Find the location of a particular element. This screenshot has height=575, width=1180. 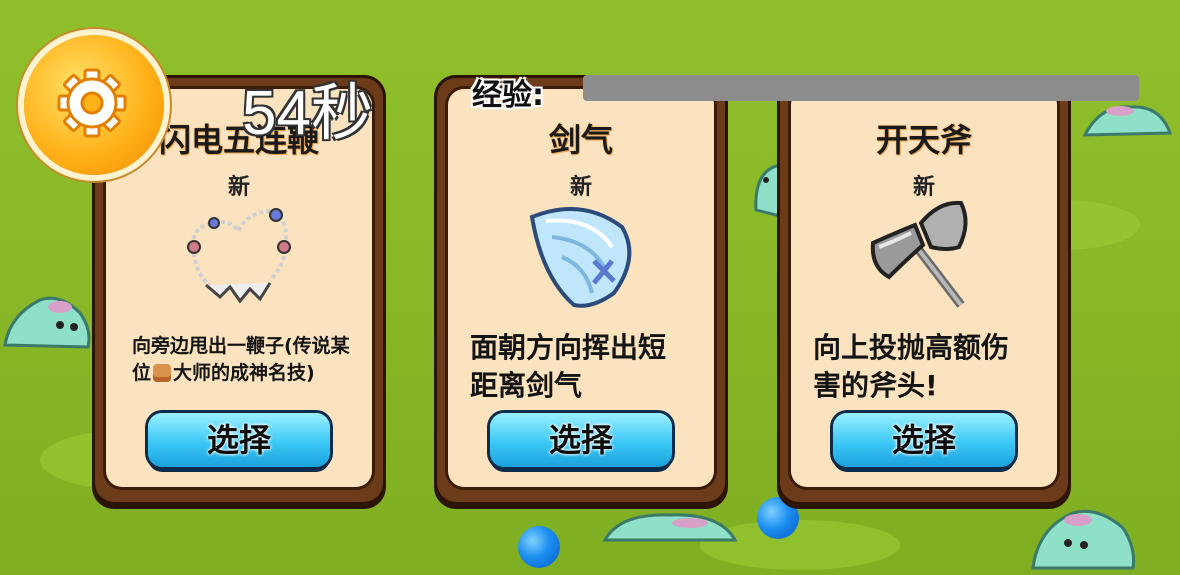

battle-axe-icon is located at coordinates (924, 258).